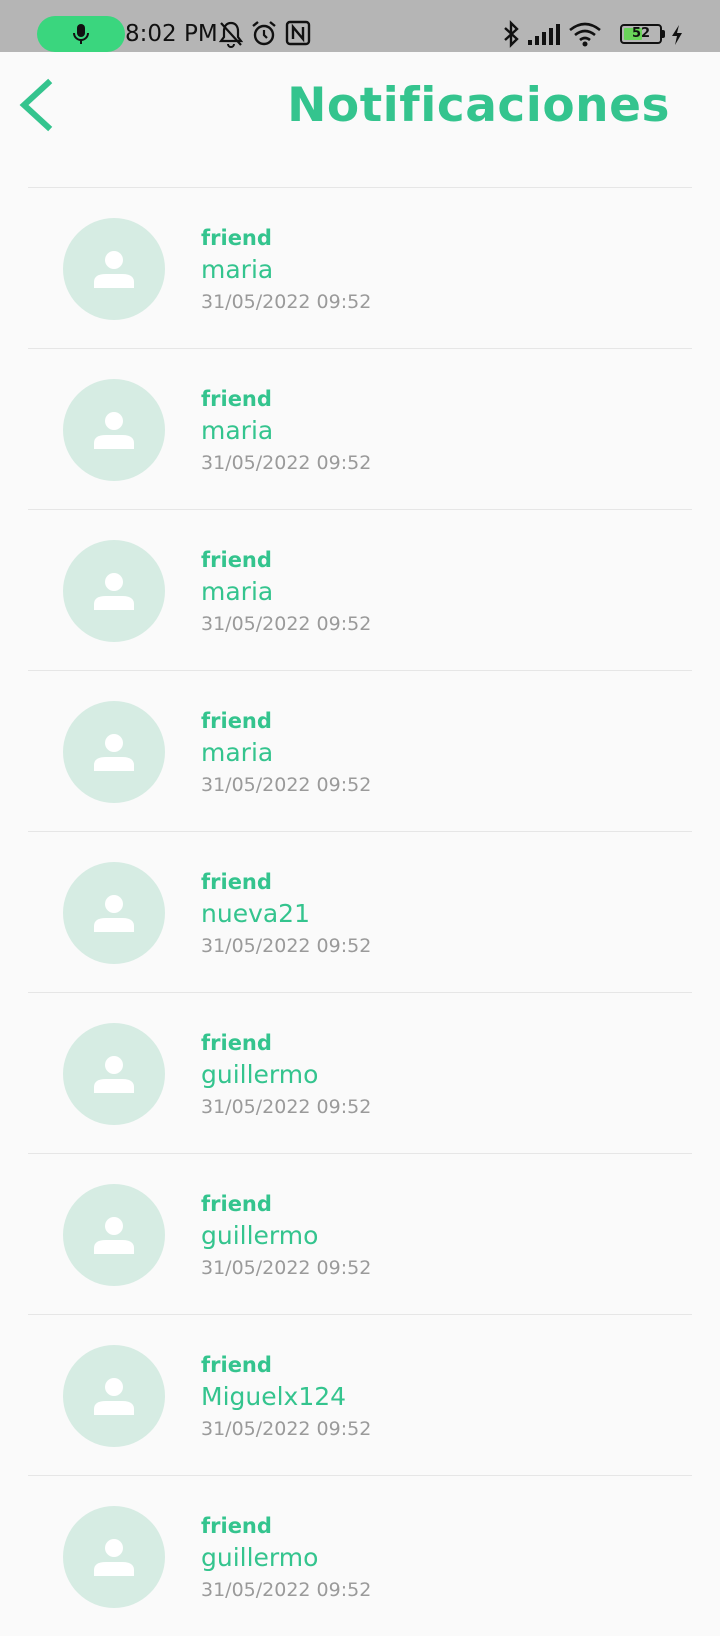 The height and width of the screenshot is (1636, 720). What do you see at coordinates (298, 33) in the screenshot?
I see `nfc-icon` at bounding box center [298, 33].